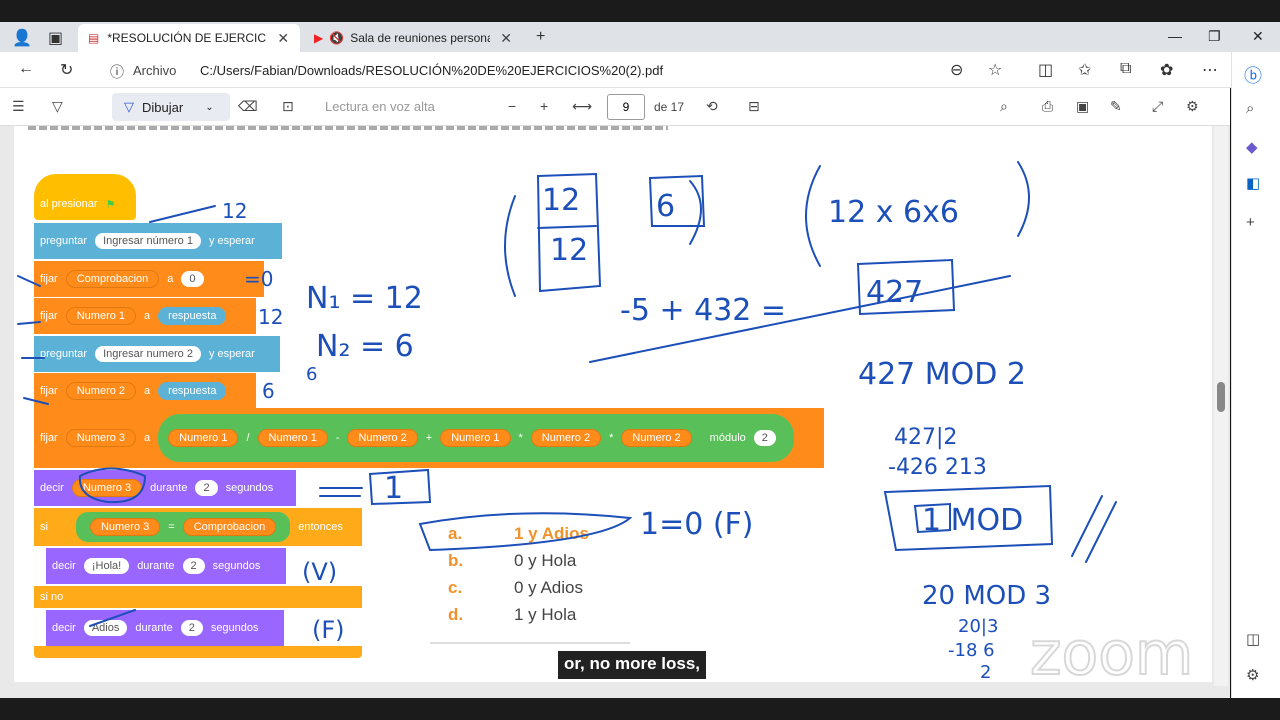  What do you see at coordinates (268, 391) in the screenshot?
I see `ink-six: 6` at bounding box center [268, 391].